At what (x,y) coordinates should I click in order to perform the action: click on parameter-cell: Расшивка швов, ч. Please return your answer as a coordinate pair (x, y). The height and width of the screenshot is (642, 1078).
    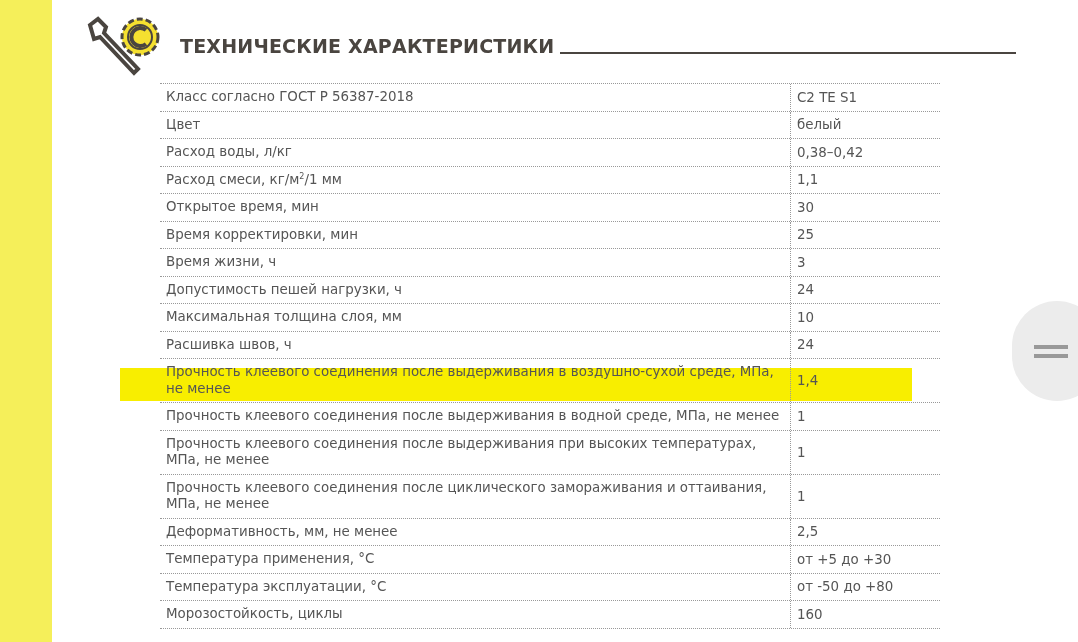
    Looking at the image, I should click on (475, 344).